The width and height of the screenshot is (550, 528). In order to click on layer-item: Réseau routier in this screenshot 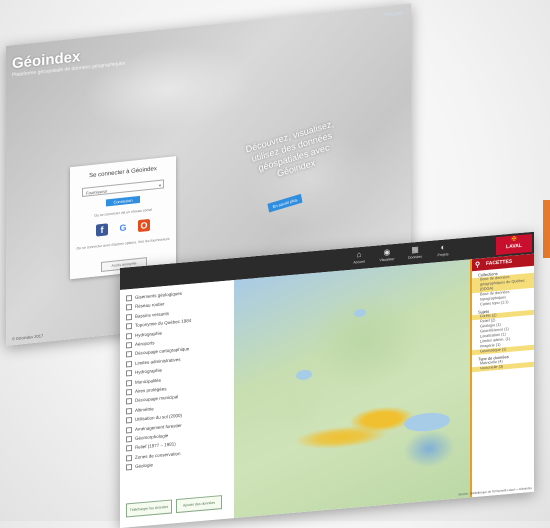, I will do `click(145, 306)`.